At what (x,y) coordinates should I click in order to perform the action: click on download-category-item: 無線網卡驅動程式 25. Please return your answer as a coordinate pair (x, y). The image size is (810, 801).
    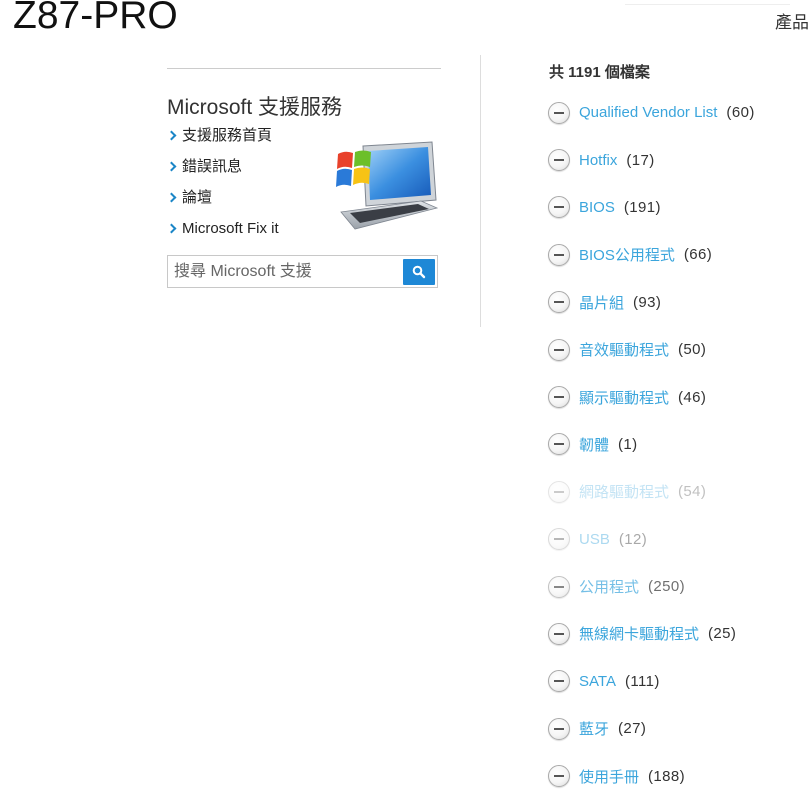
    Looking at the image, I should click on (651, 633).